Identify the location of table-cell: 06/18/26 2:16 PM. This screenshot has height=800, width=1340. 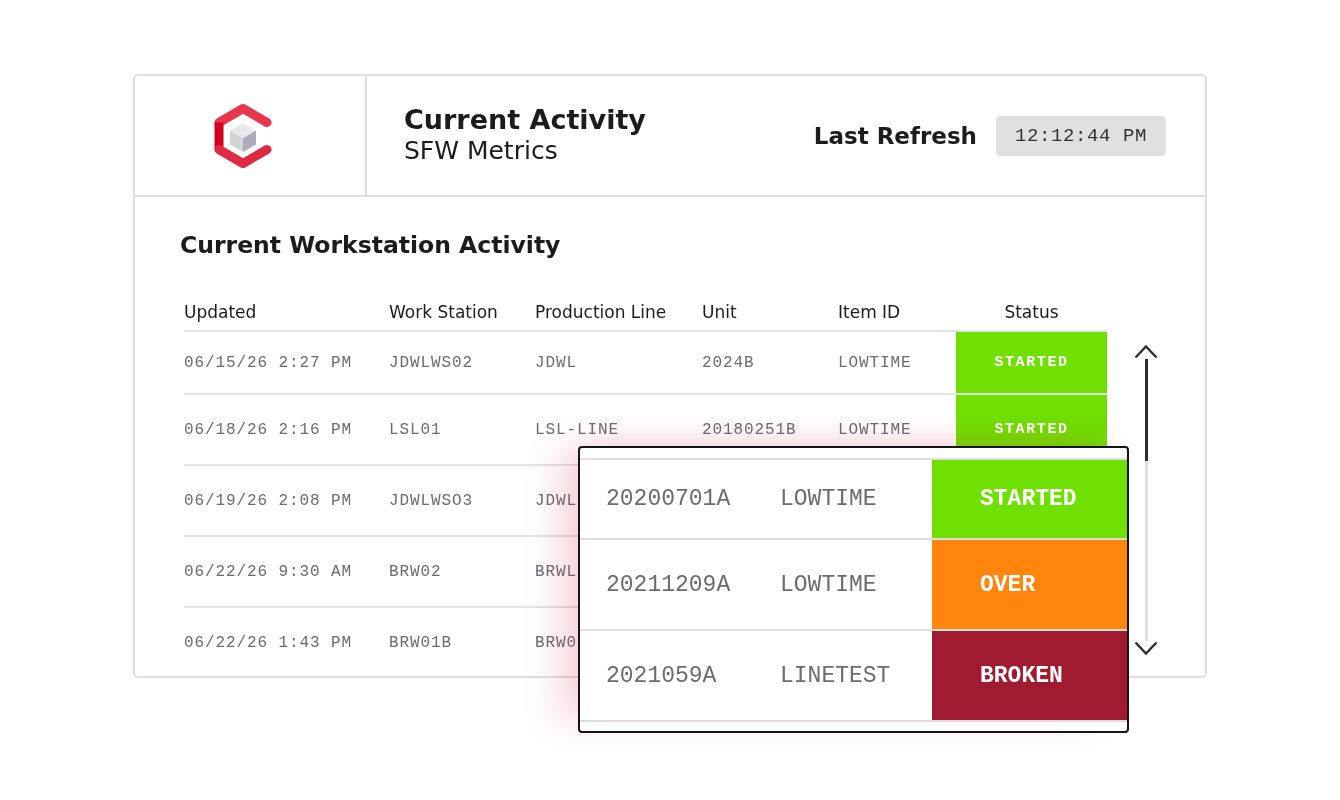
(268, 429).